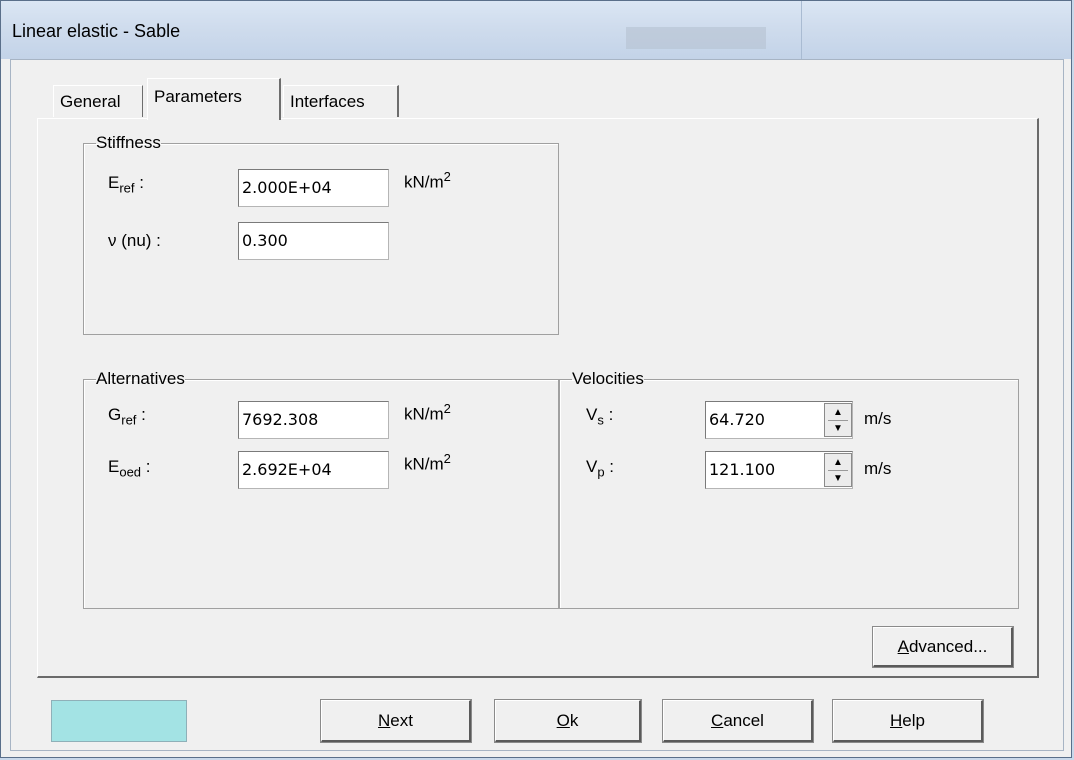 This screenshot has height=760, width=1074. What do you see at coordinates (126, 184) in the screenshot?
I see `e-ref-label: Eref :` at bounding box center [126, 184].